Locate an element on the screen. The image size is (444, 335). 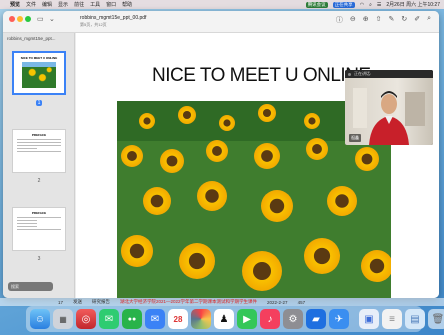
sharing-indicator: 正在共享 is located at coordinates (343, 4).